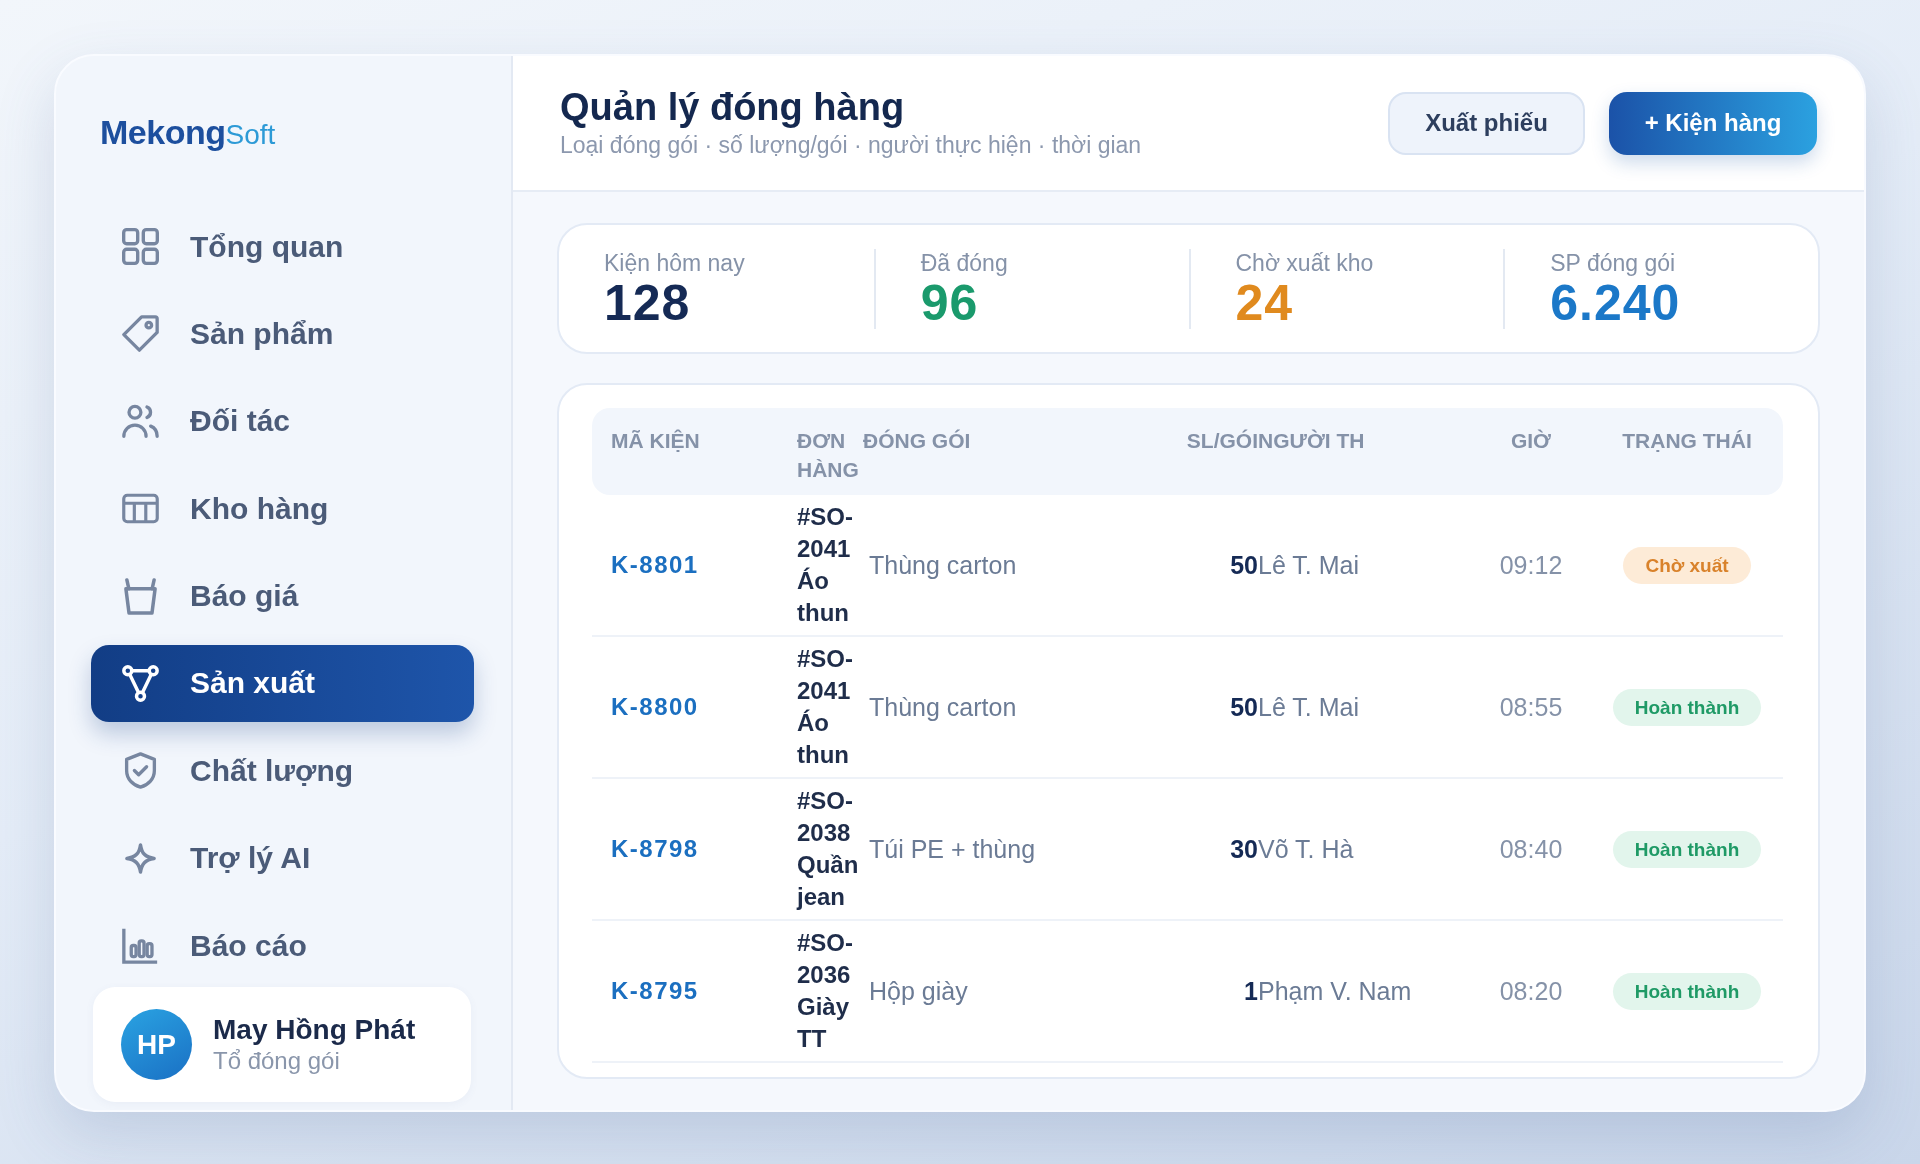 This screenshot has width=1920, height=1164. I want to click on quantity-cell-text: 30, so click(1243, 849).